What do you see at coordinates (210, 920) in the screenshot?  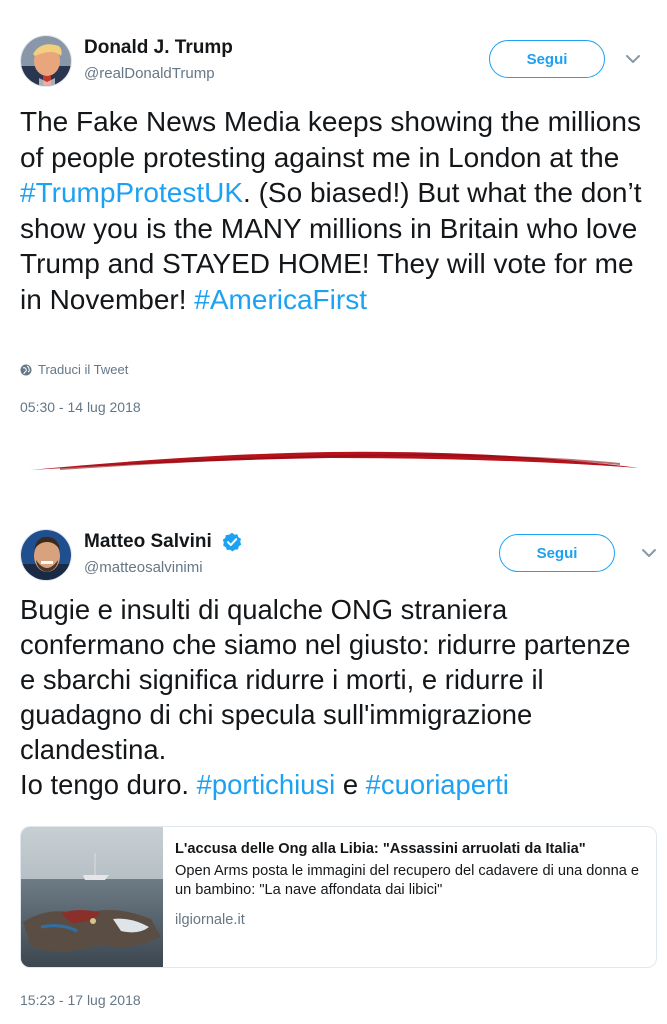 I see `card-domain: ilgiornale.it` at bounding box center [210, 920].